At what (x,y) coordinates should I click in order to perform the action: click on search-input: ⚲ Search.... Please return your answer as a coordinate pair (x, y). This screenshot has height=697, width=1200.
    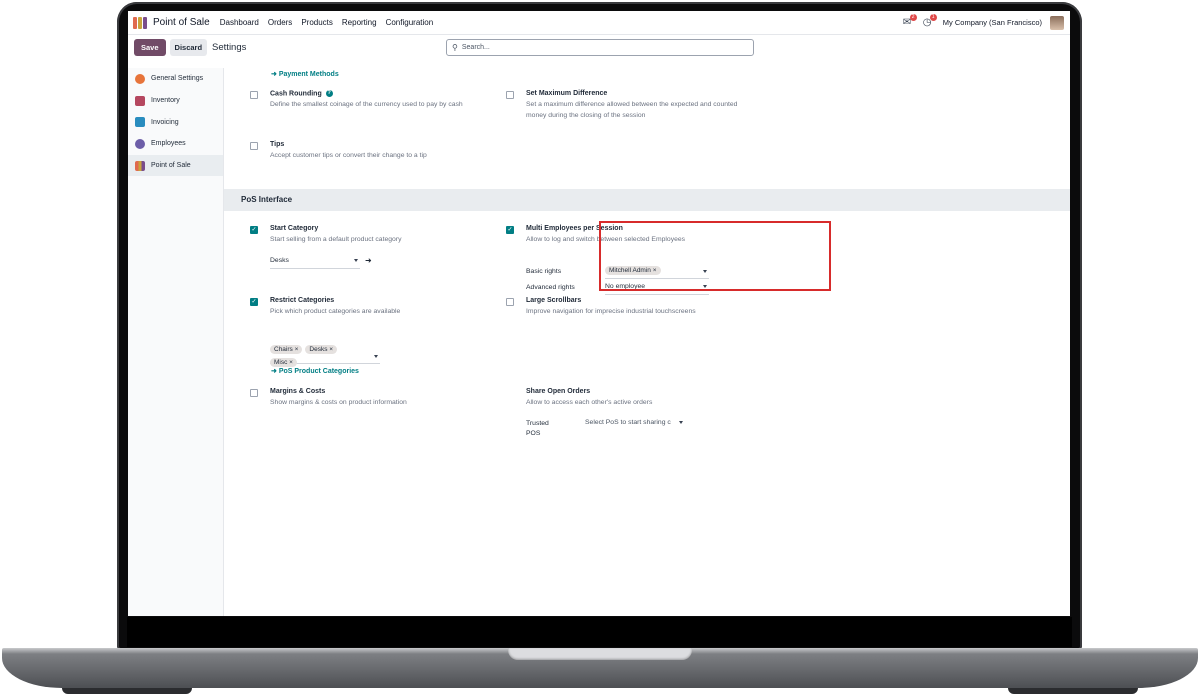
    Looking at the image, I should click on (600, 47).